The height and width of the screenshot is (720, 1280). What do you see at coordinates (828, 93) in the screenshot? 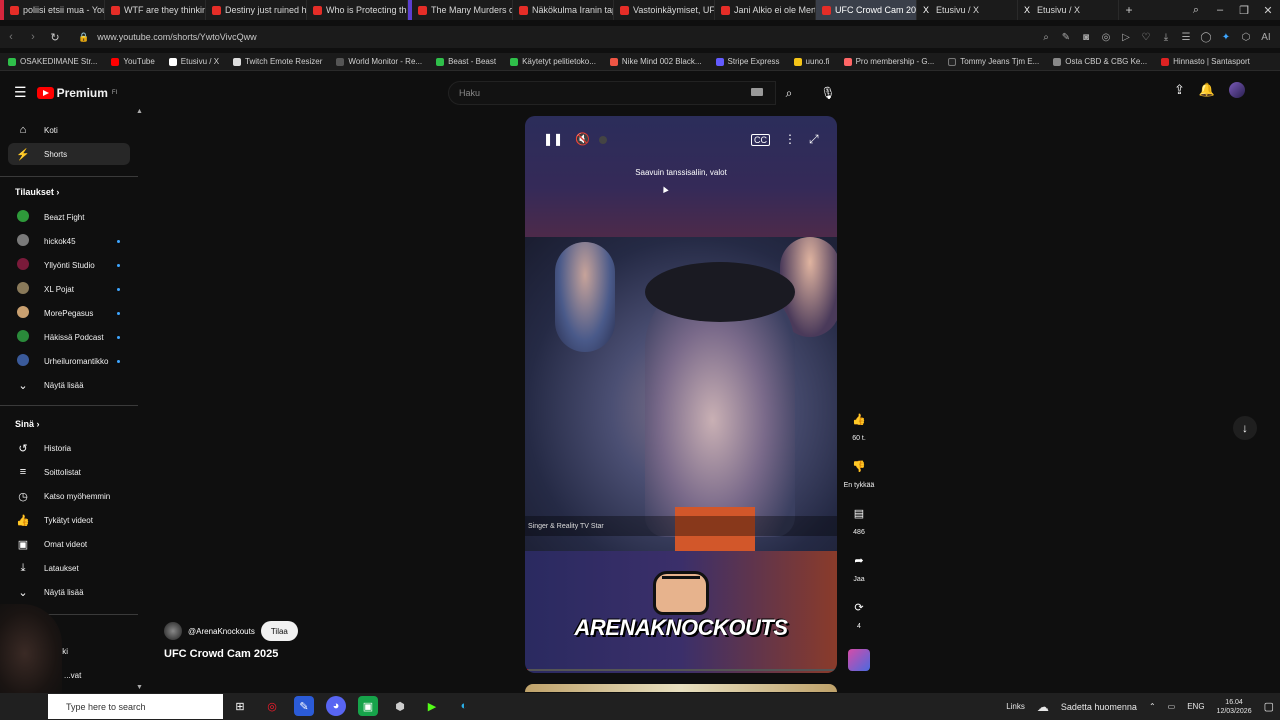
I see `voice-search-button: 🎙` at bounding box center [828, 93].